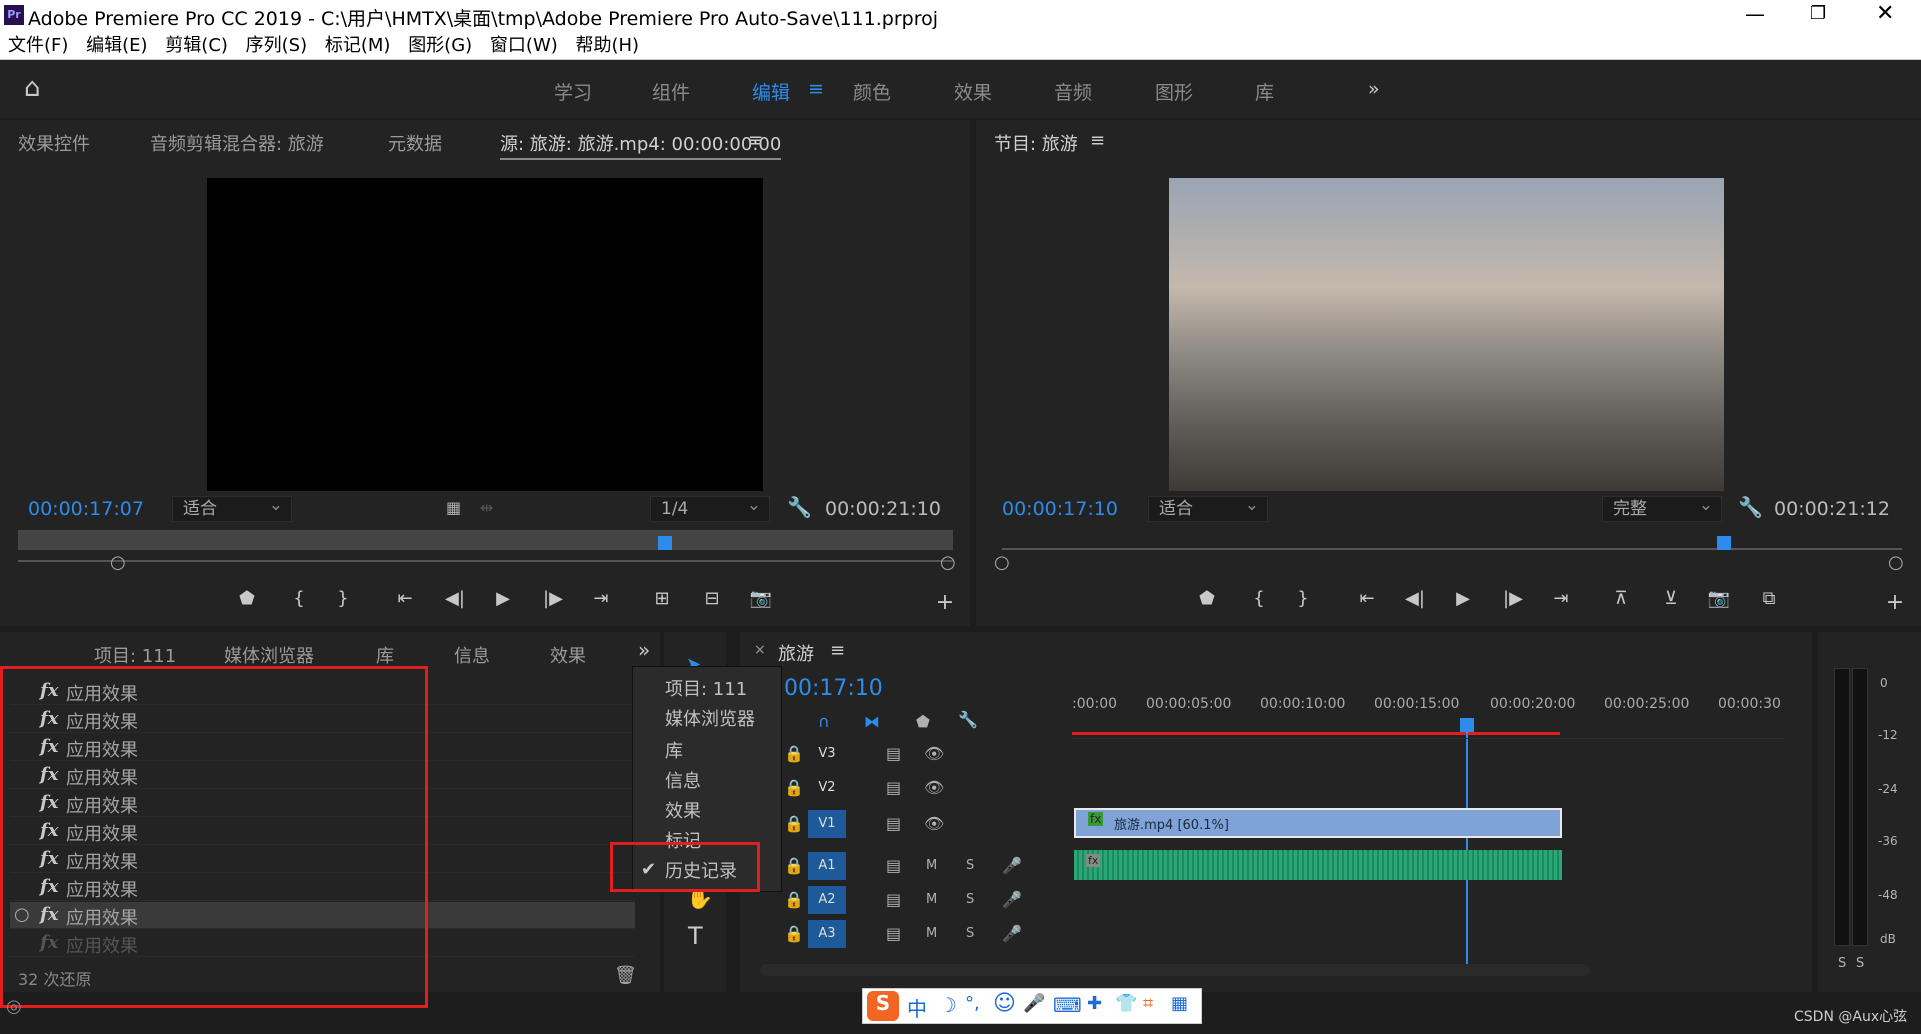 Image resolution: width=1921 pixels, height=1034 pixels. What do you see at coordinates (1126, 1003) in the screenshot?
I see `ime-skin-icon: 👕` at bounding box center [1126, 1003].